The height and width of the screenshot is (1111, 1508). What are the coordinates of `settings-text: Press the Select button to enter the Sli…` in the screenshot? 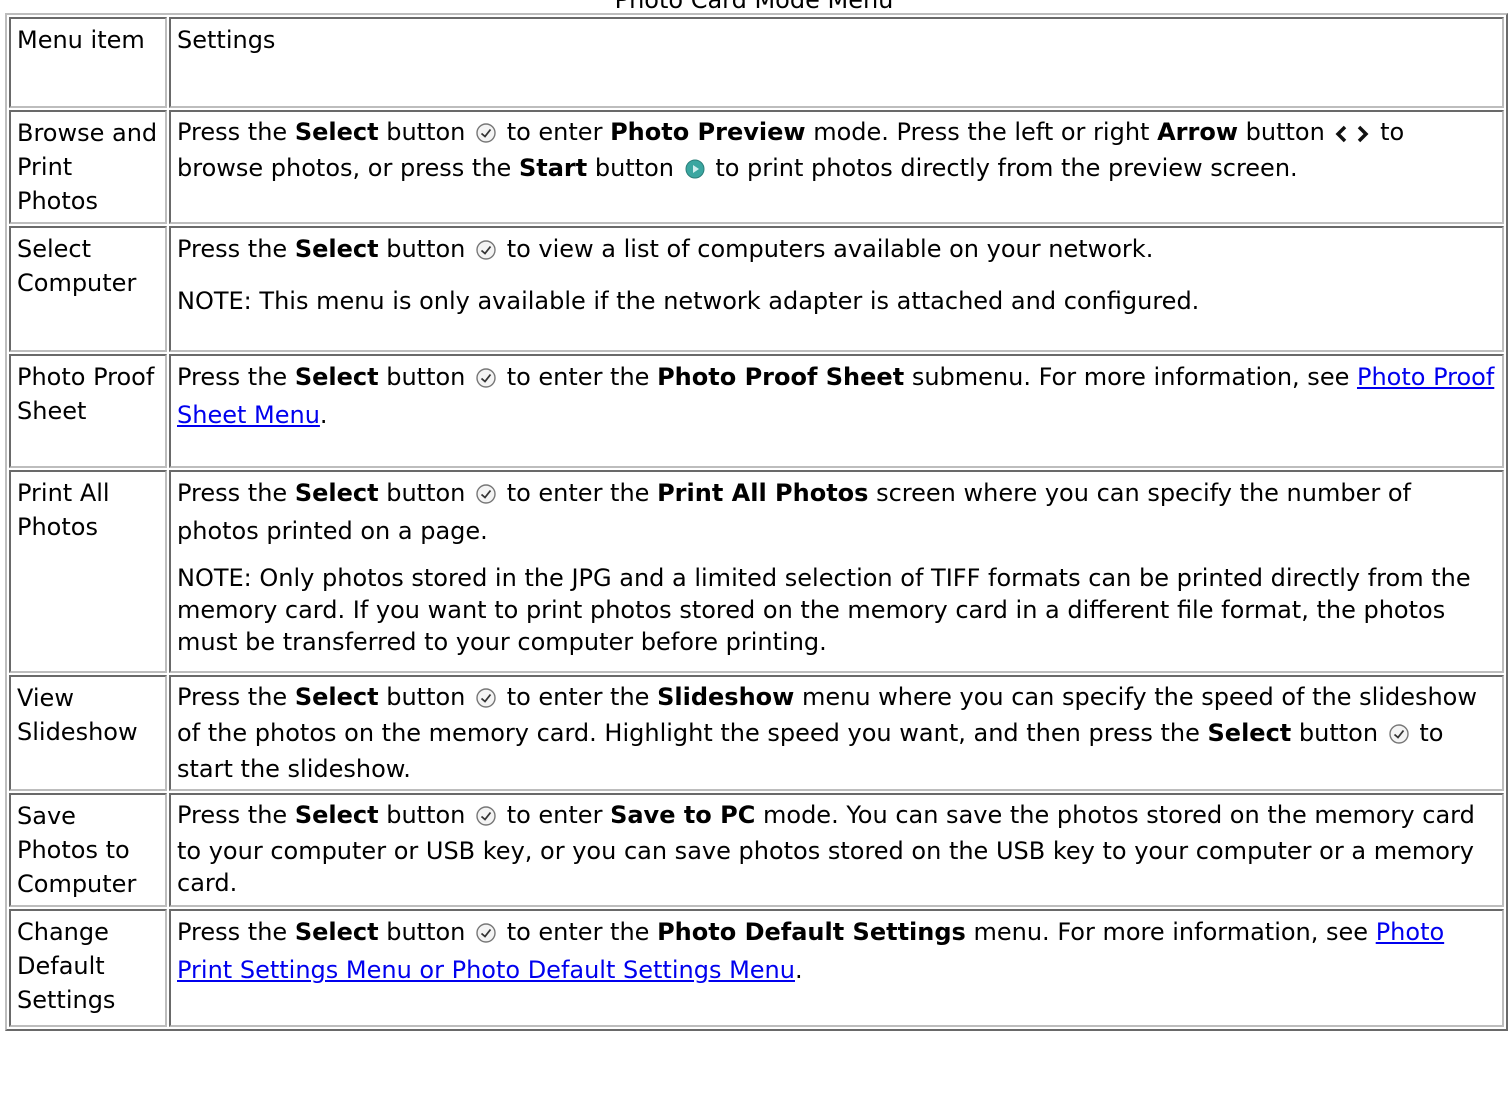 It's located at (827, 733).